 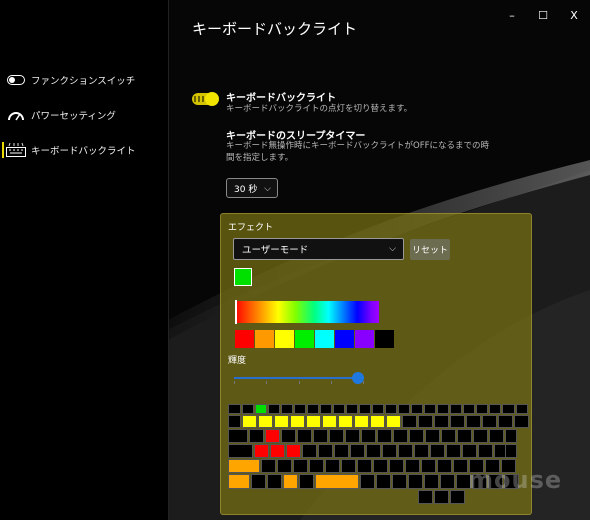 I want to click on sidebar-item-power-setting: パワーセッティング, so click(x=84, y=115).